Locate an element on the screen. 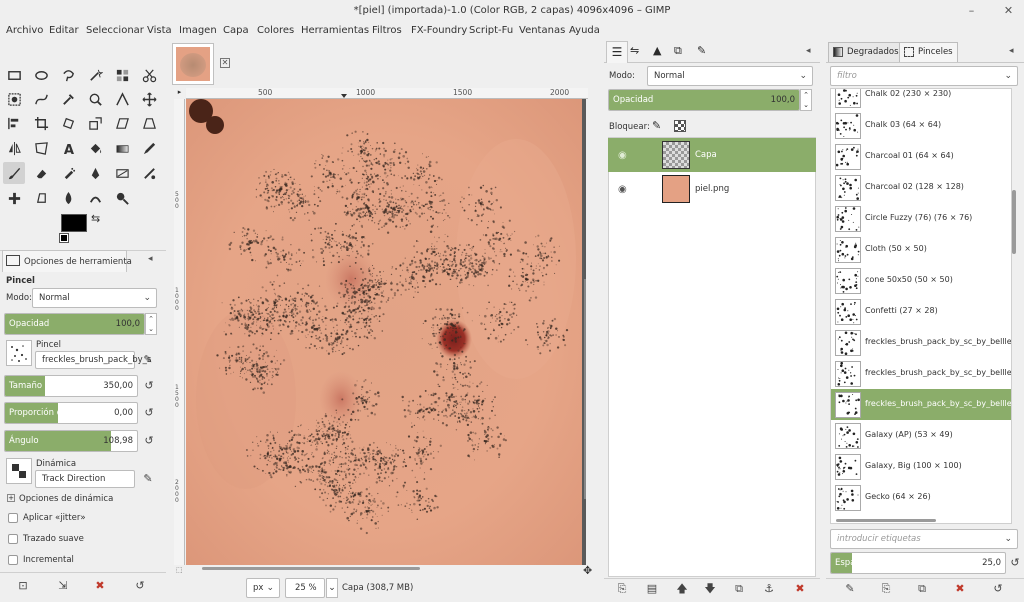  brush-list-item: Galaxy, Big (100 × 100) is located at coordinates (921, 466).